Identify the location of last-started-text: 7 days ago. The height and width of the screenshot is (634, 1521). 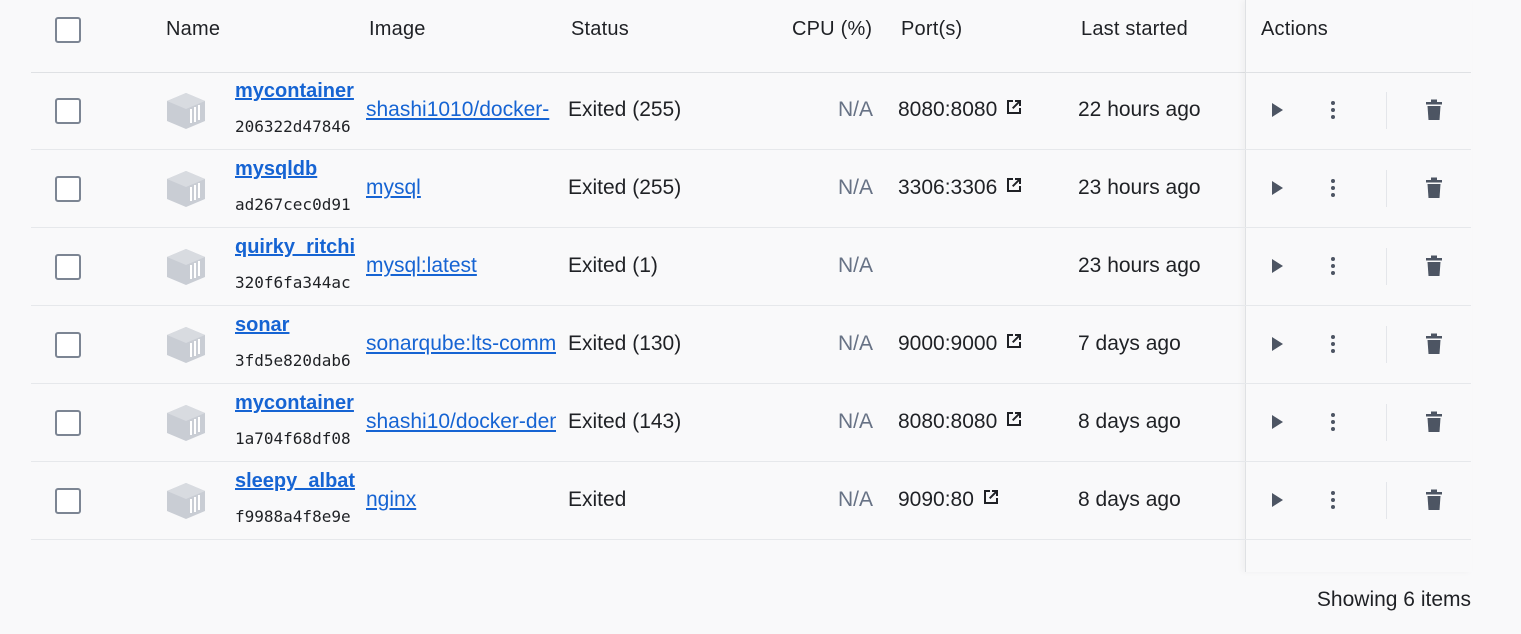
(1129, 343).